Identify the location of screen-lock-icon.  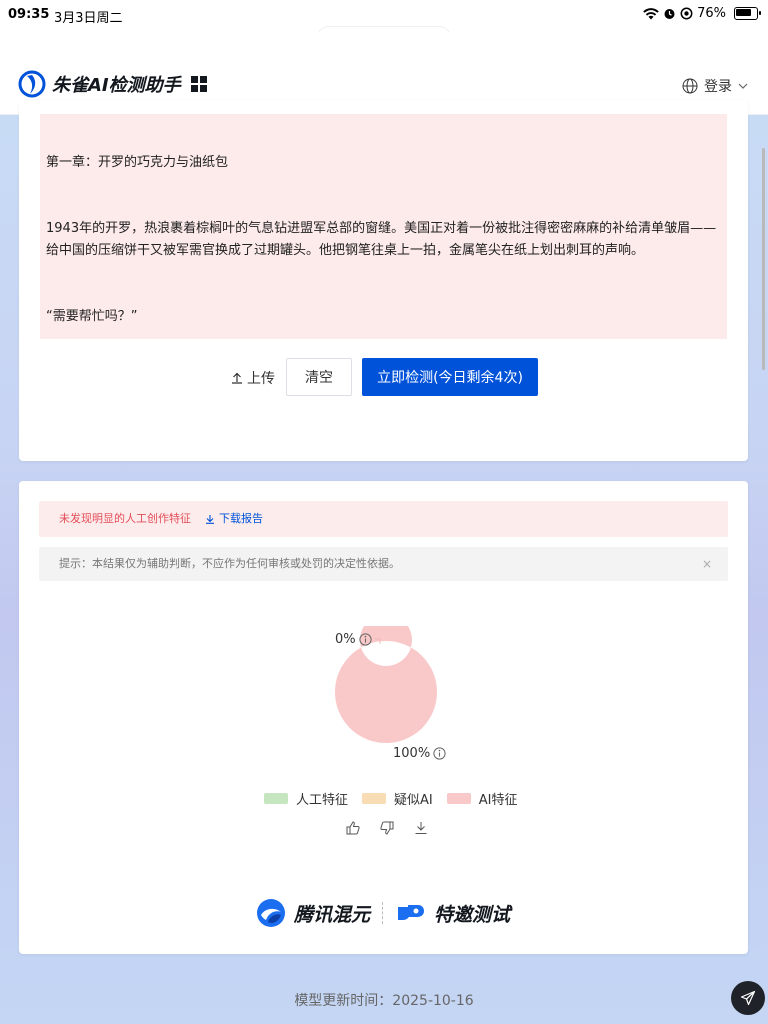
(686, 13).